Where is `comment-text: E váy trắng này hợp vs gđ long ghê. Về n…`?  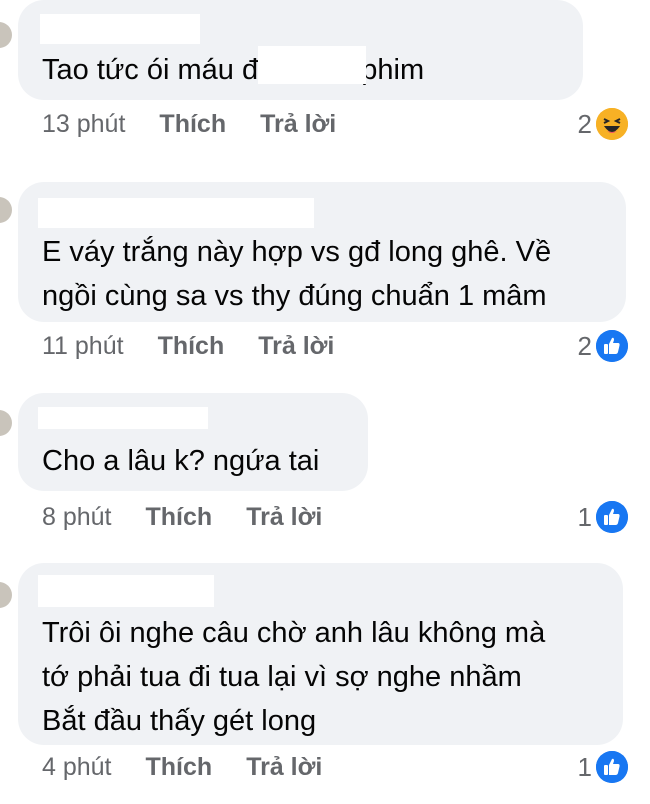
comment-text: E váy trắng này hợp vs gđ long ghê. Về n… is located at coordinates (297, 274).